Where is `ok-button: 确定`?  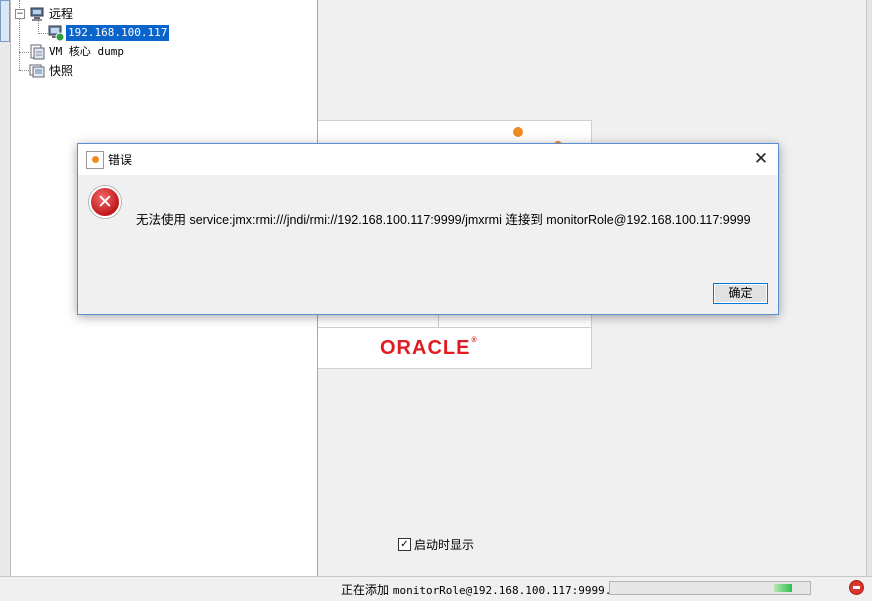 ok-button: 确定 is located at coordinates (740, 293).